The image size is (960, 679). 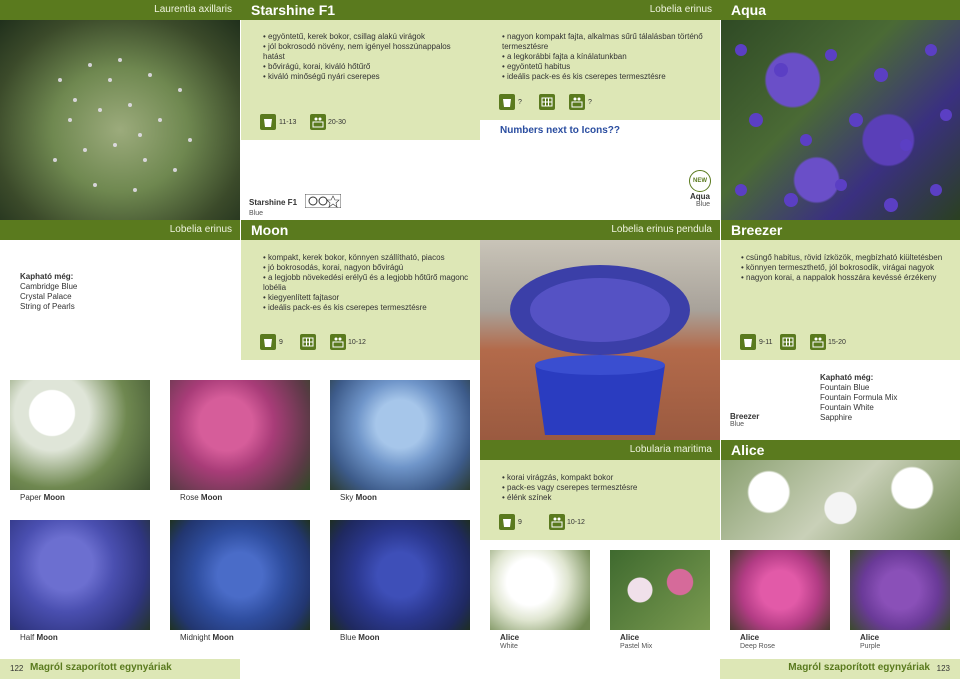 I want to click on bullet: pack-es vagy cserepes termesztésre, so click(x=607, y=488).